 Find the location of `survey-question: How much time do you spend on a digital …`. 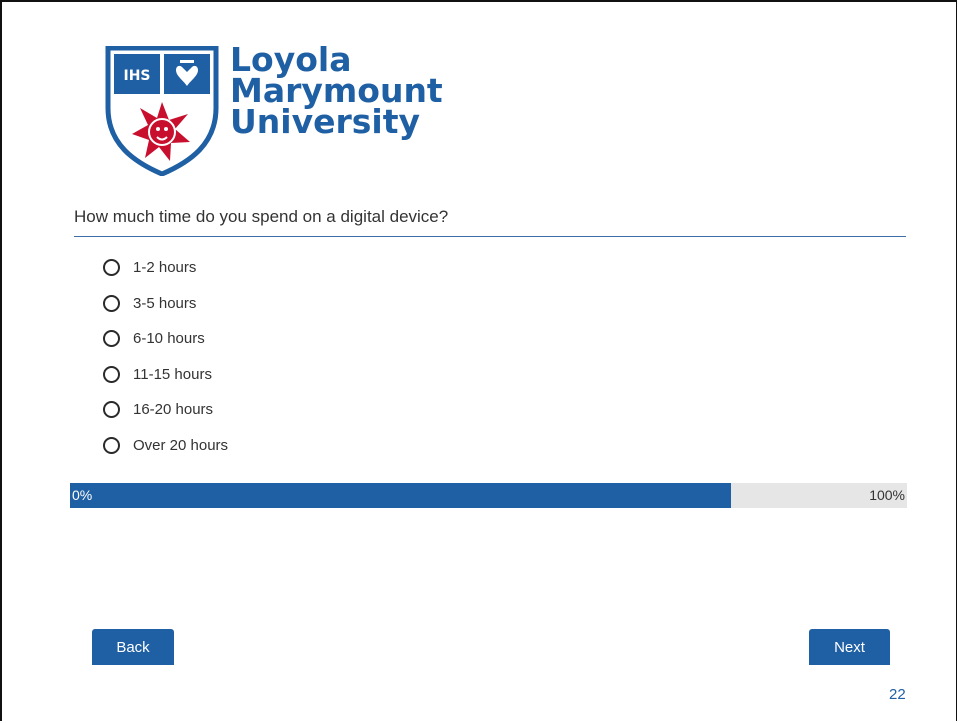

survey-question: How much time do you spend on a digital … is located at coordinates (261, 216).